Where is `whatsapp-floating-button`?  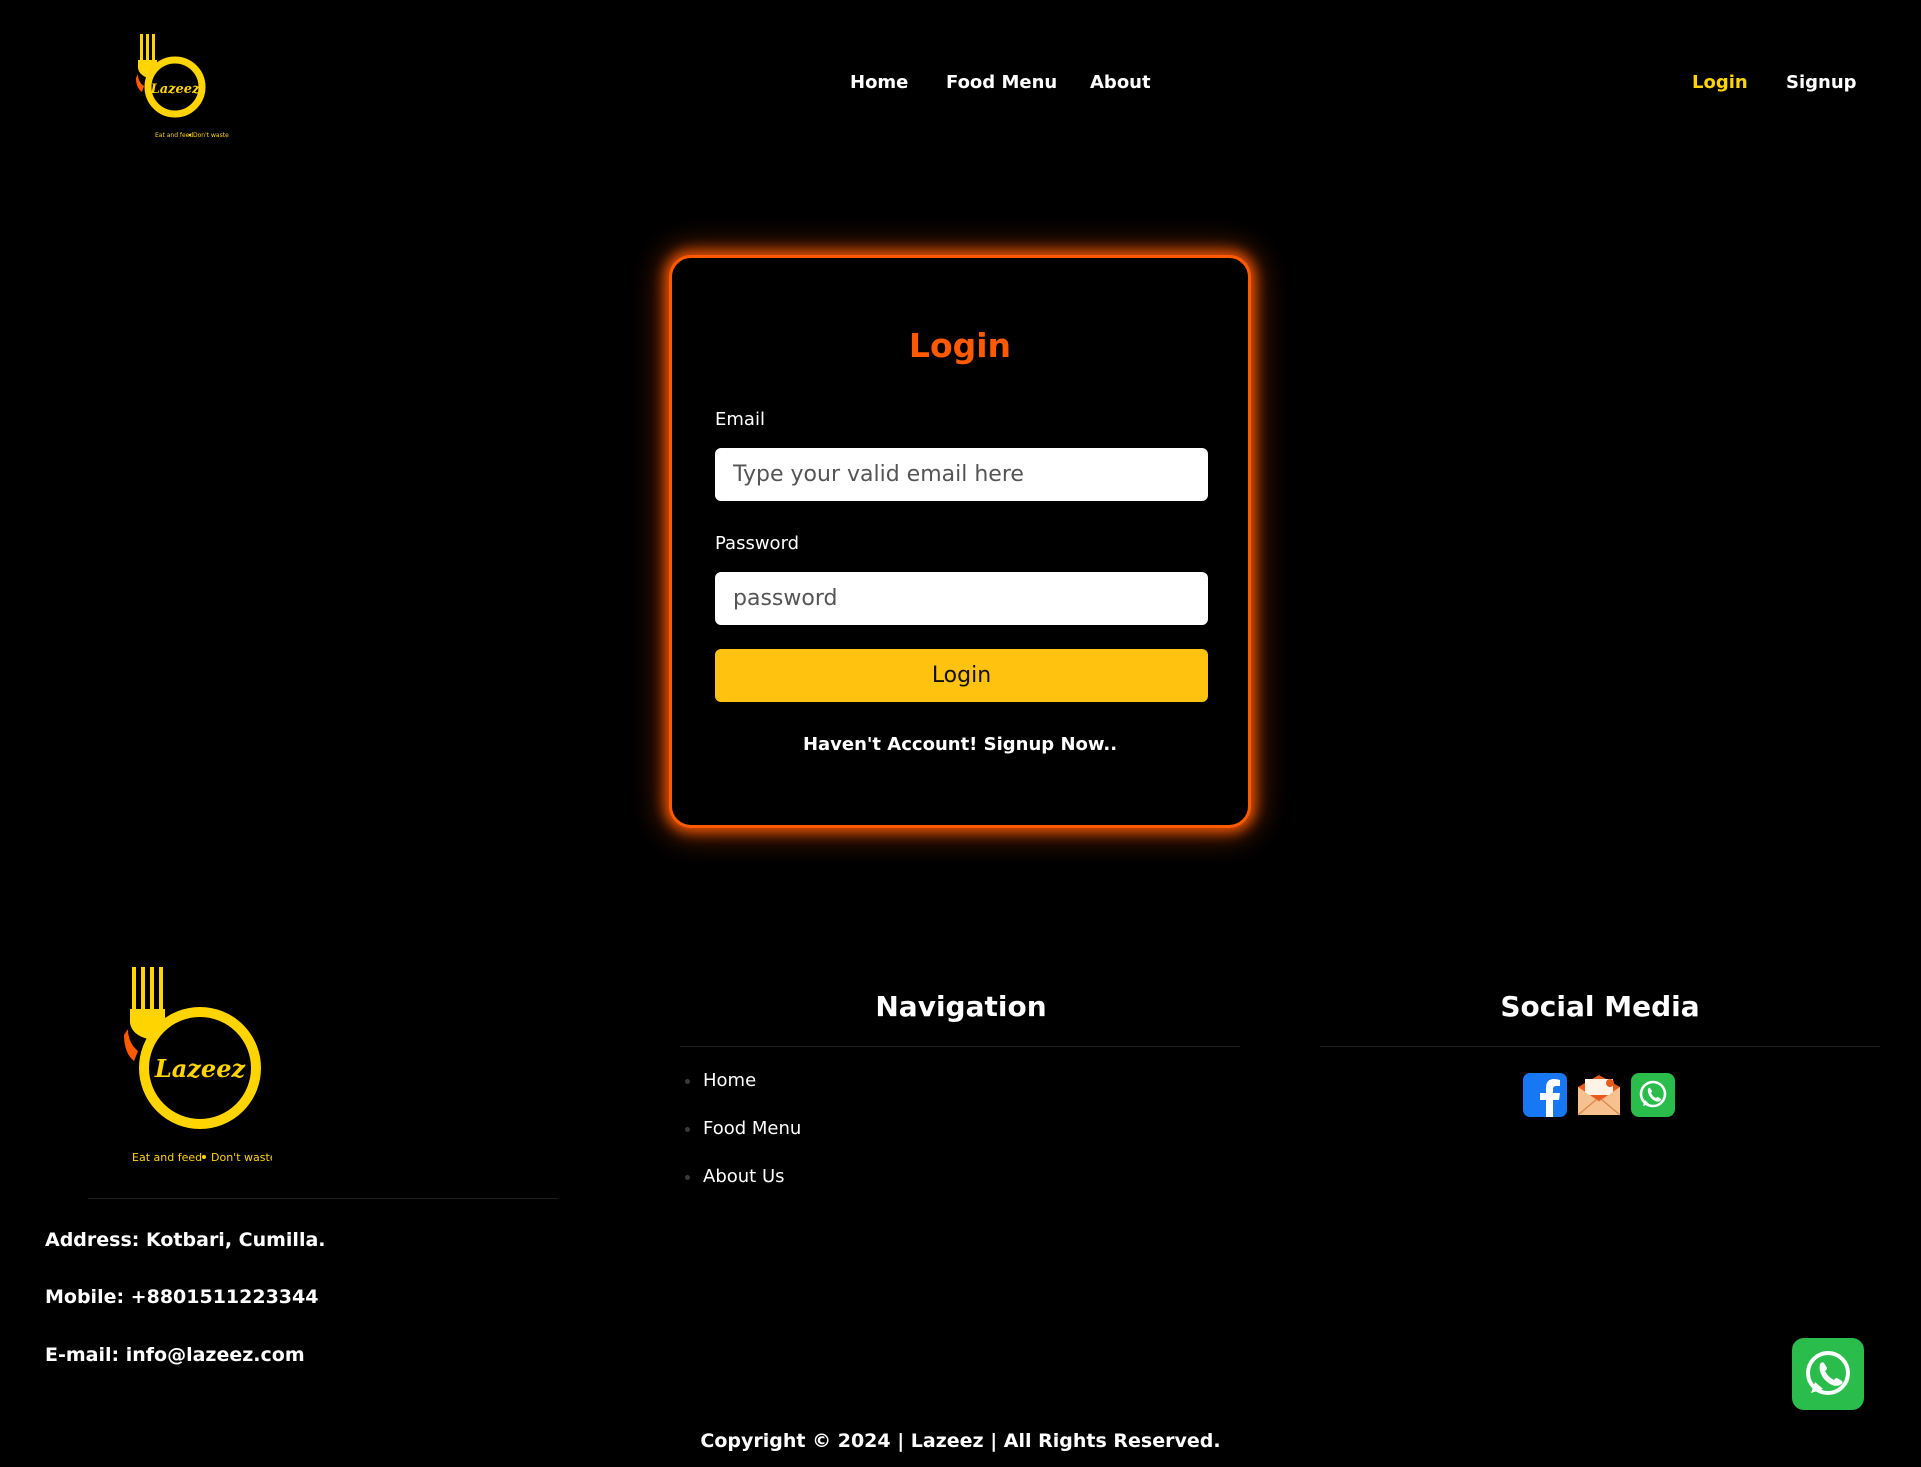
whatsapp-floating-button is located at coordinates (1828, 1374).